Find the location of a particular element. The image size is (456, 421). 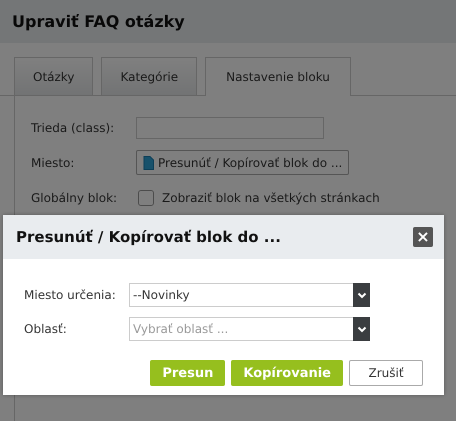

field-label: Miesto určenia: is located at coordinates (70, 295).